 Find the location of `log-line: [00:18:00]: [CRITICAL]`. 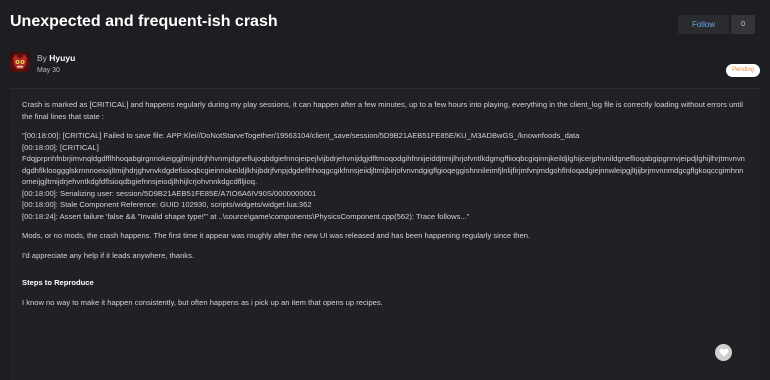

log-line: [00:18:00]: [CRITICAL] is located at coordinates (60, 147).